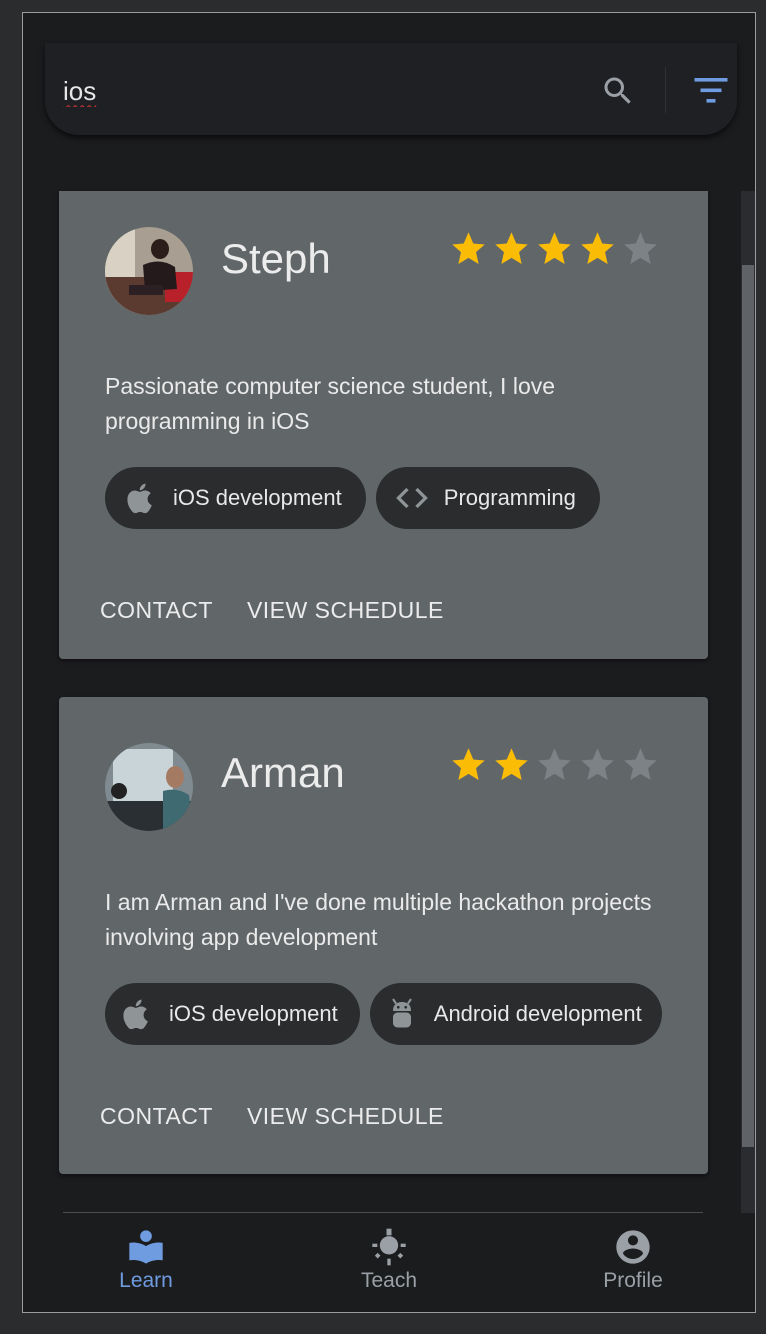 This screenshot has height=1334, width=766. I want to click on nav-item-learn: Learn, so click(146, 1260).